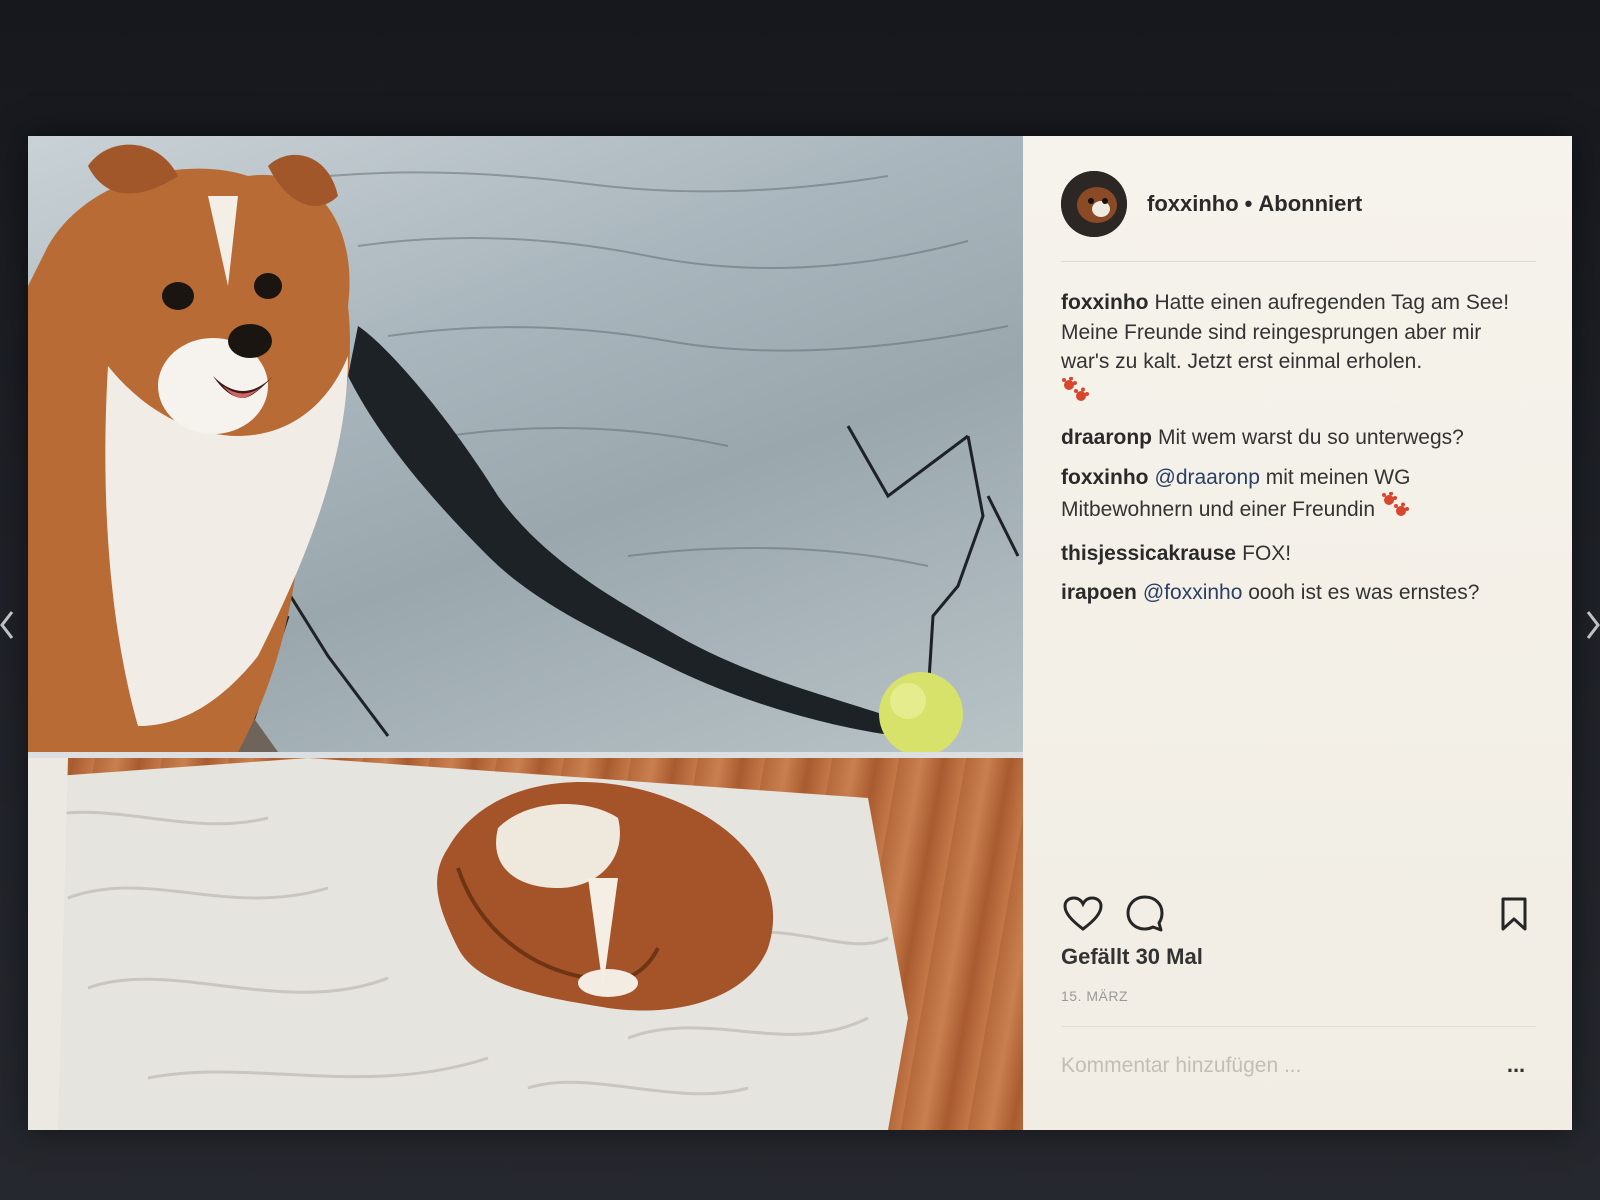 The width and height of the screenshot is (1600, 1200). Describe the element at coordinates (1193, 203) in the screenshot. I see `header-username: foxxinho` at that location.